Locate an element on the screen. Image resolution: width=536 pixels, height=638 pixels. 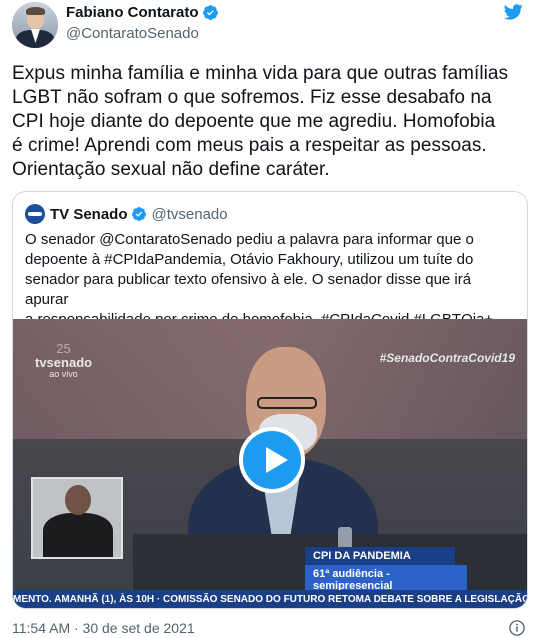
play-icon is located at coordinates (272, 460).